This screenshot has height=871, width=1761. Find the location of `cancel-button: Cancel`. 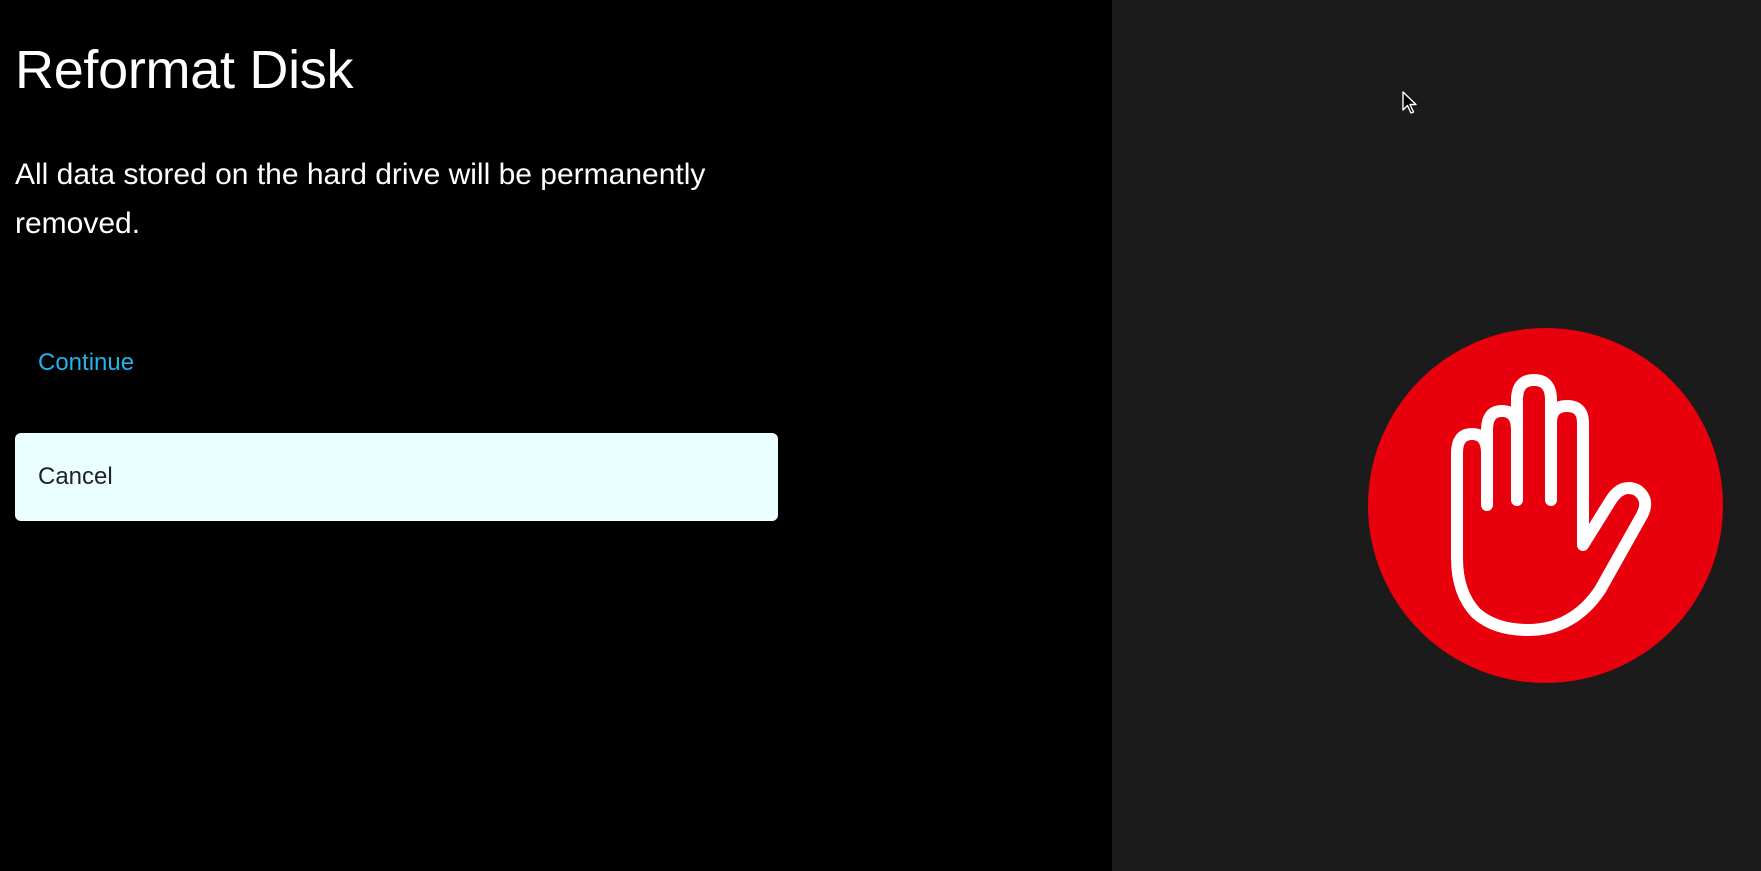

cancel-button: Cancel is located at coordinates (396, 477).